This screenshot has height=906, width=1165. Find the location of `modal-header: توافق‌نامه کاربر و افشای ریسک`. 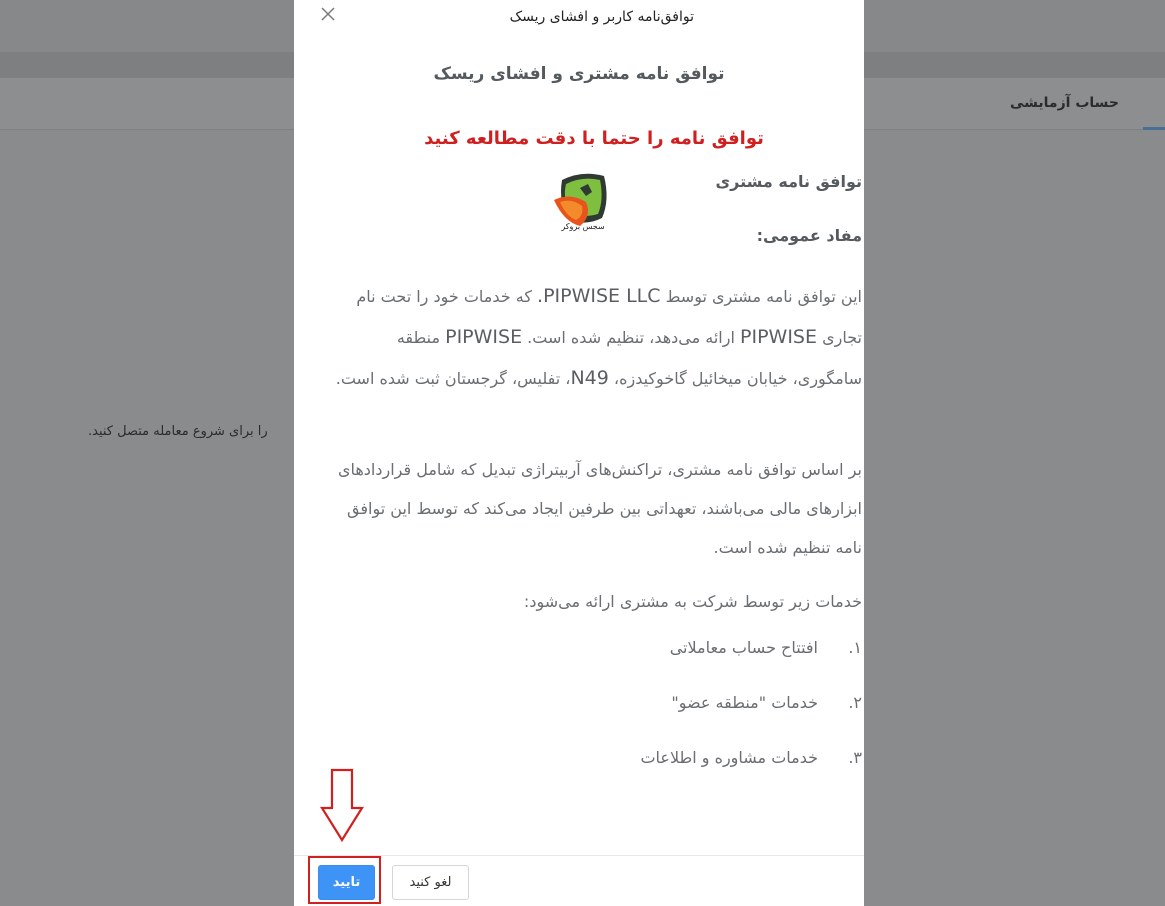

modal-header: توافق‌نامه کاربر و افشای ریسک is located at coordinates (579, 18).